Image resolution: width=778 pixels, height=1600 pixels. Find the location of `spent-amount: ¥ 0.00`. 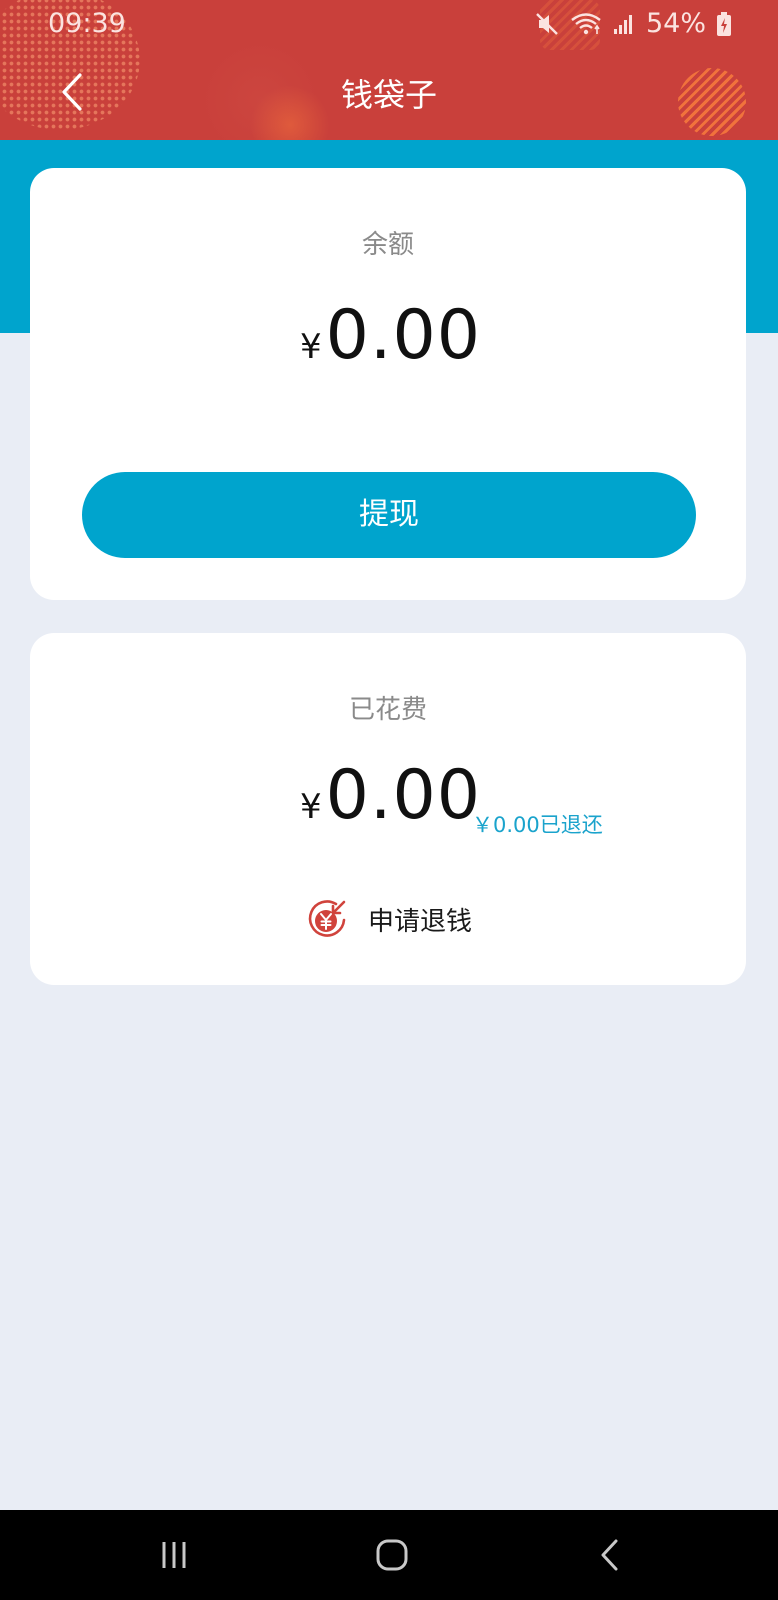

spent-amount: ¥ 0.00 is located at coordinates (390, 795).